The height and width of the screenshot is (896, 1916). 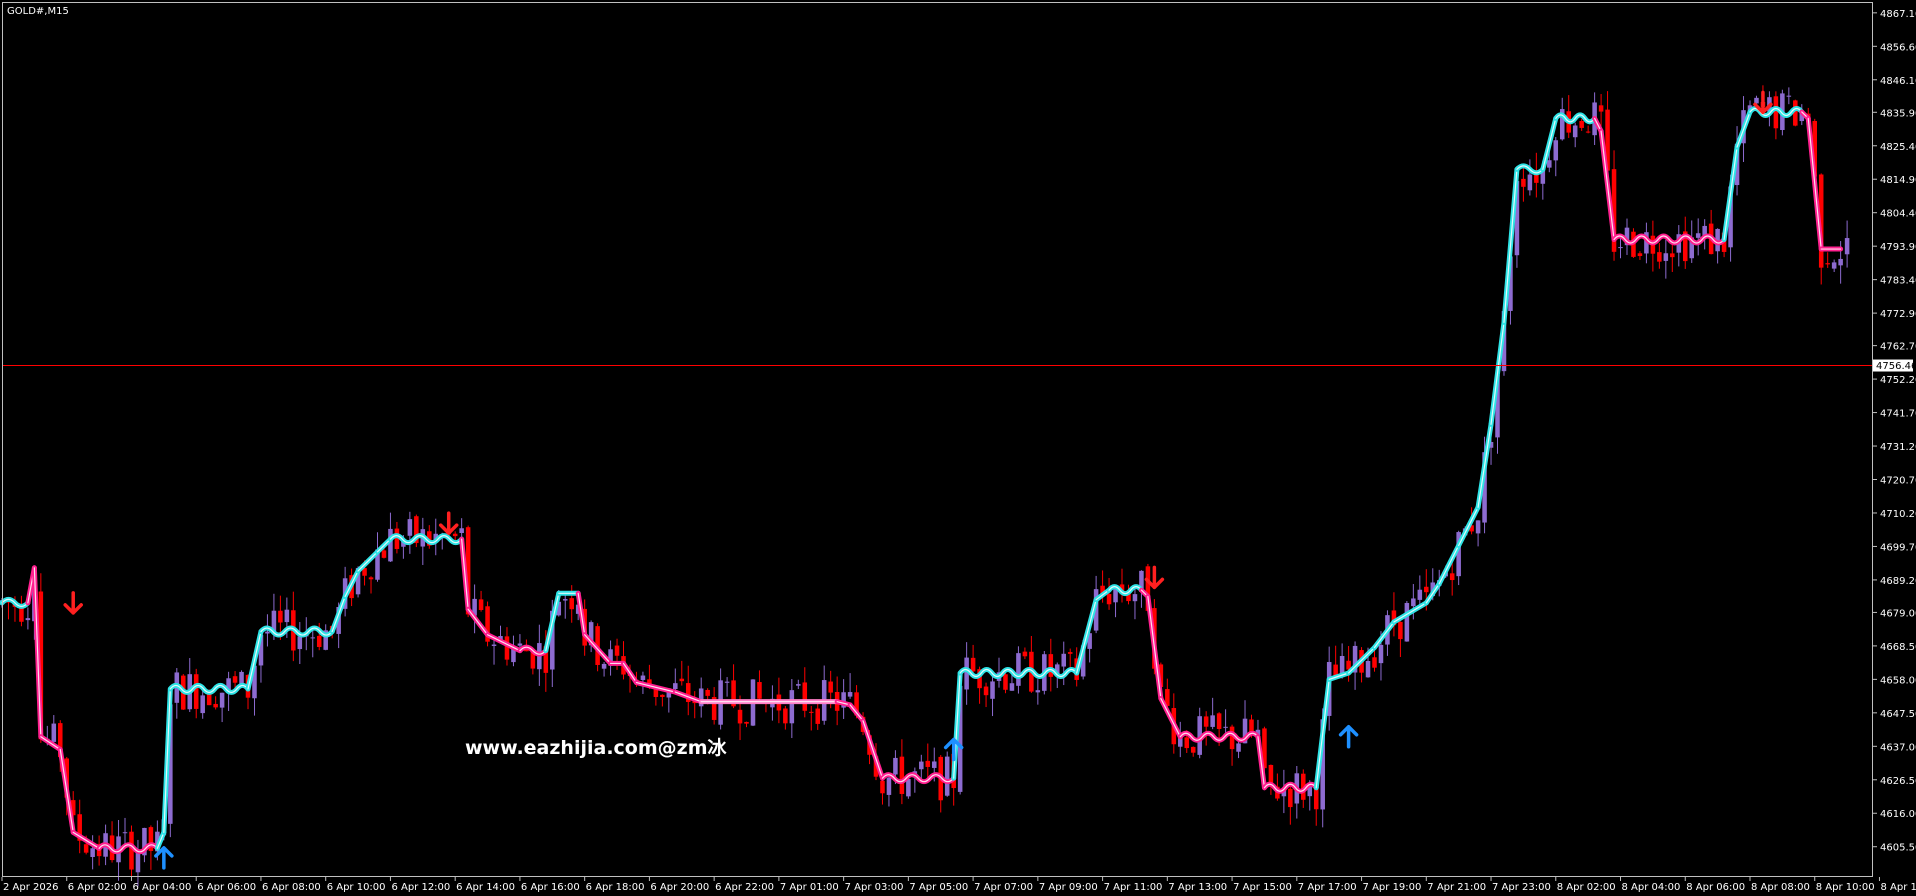 I want to click on time-tick-label: 8 Apr 04:00, so click(x=1651, y=887).